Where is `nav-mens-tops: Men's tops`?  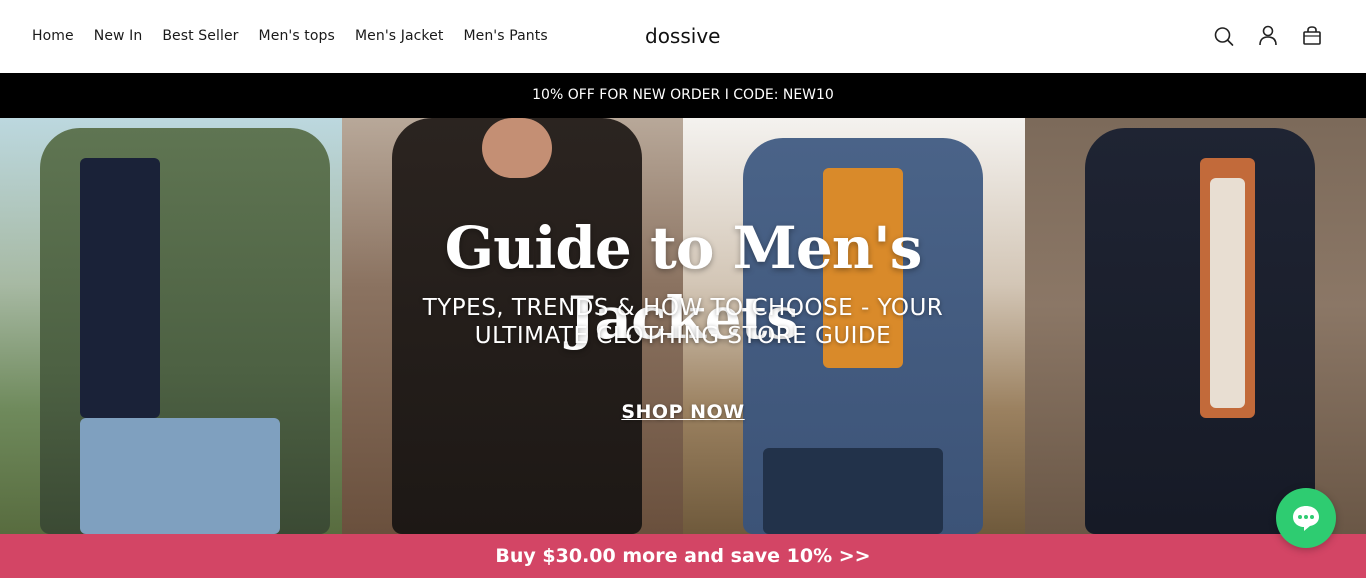 nav-mens-tops: Men's tops is located at coordinates (297, 36).